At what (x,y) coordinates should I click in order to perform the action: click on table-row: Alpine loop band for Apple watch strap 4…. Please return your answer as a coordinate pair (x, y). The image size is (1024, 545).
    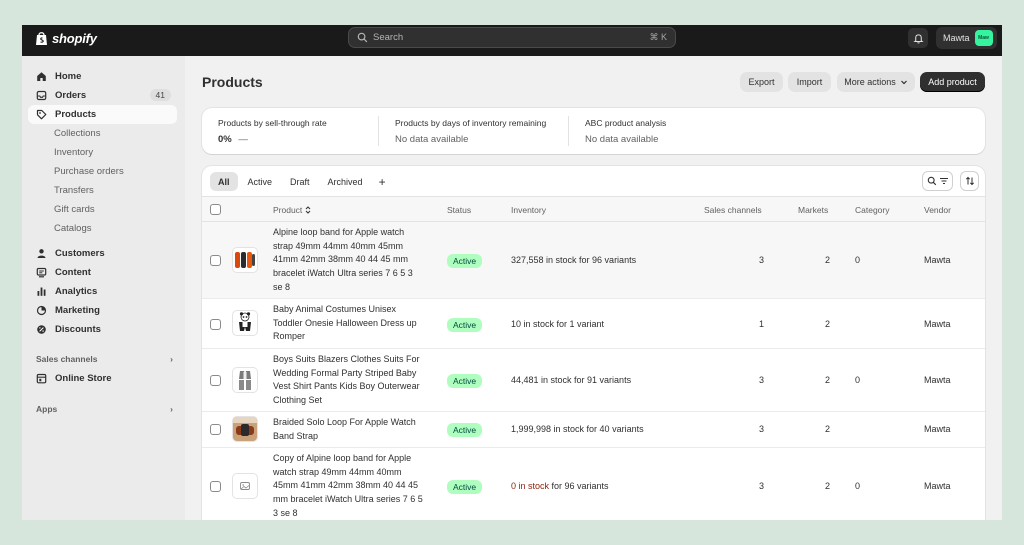
    Looking at the image, I should click on (593, 260).